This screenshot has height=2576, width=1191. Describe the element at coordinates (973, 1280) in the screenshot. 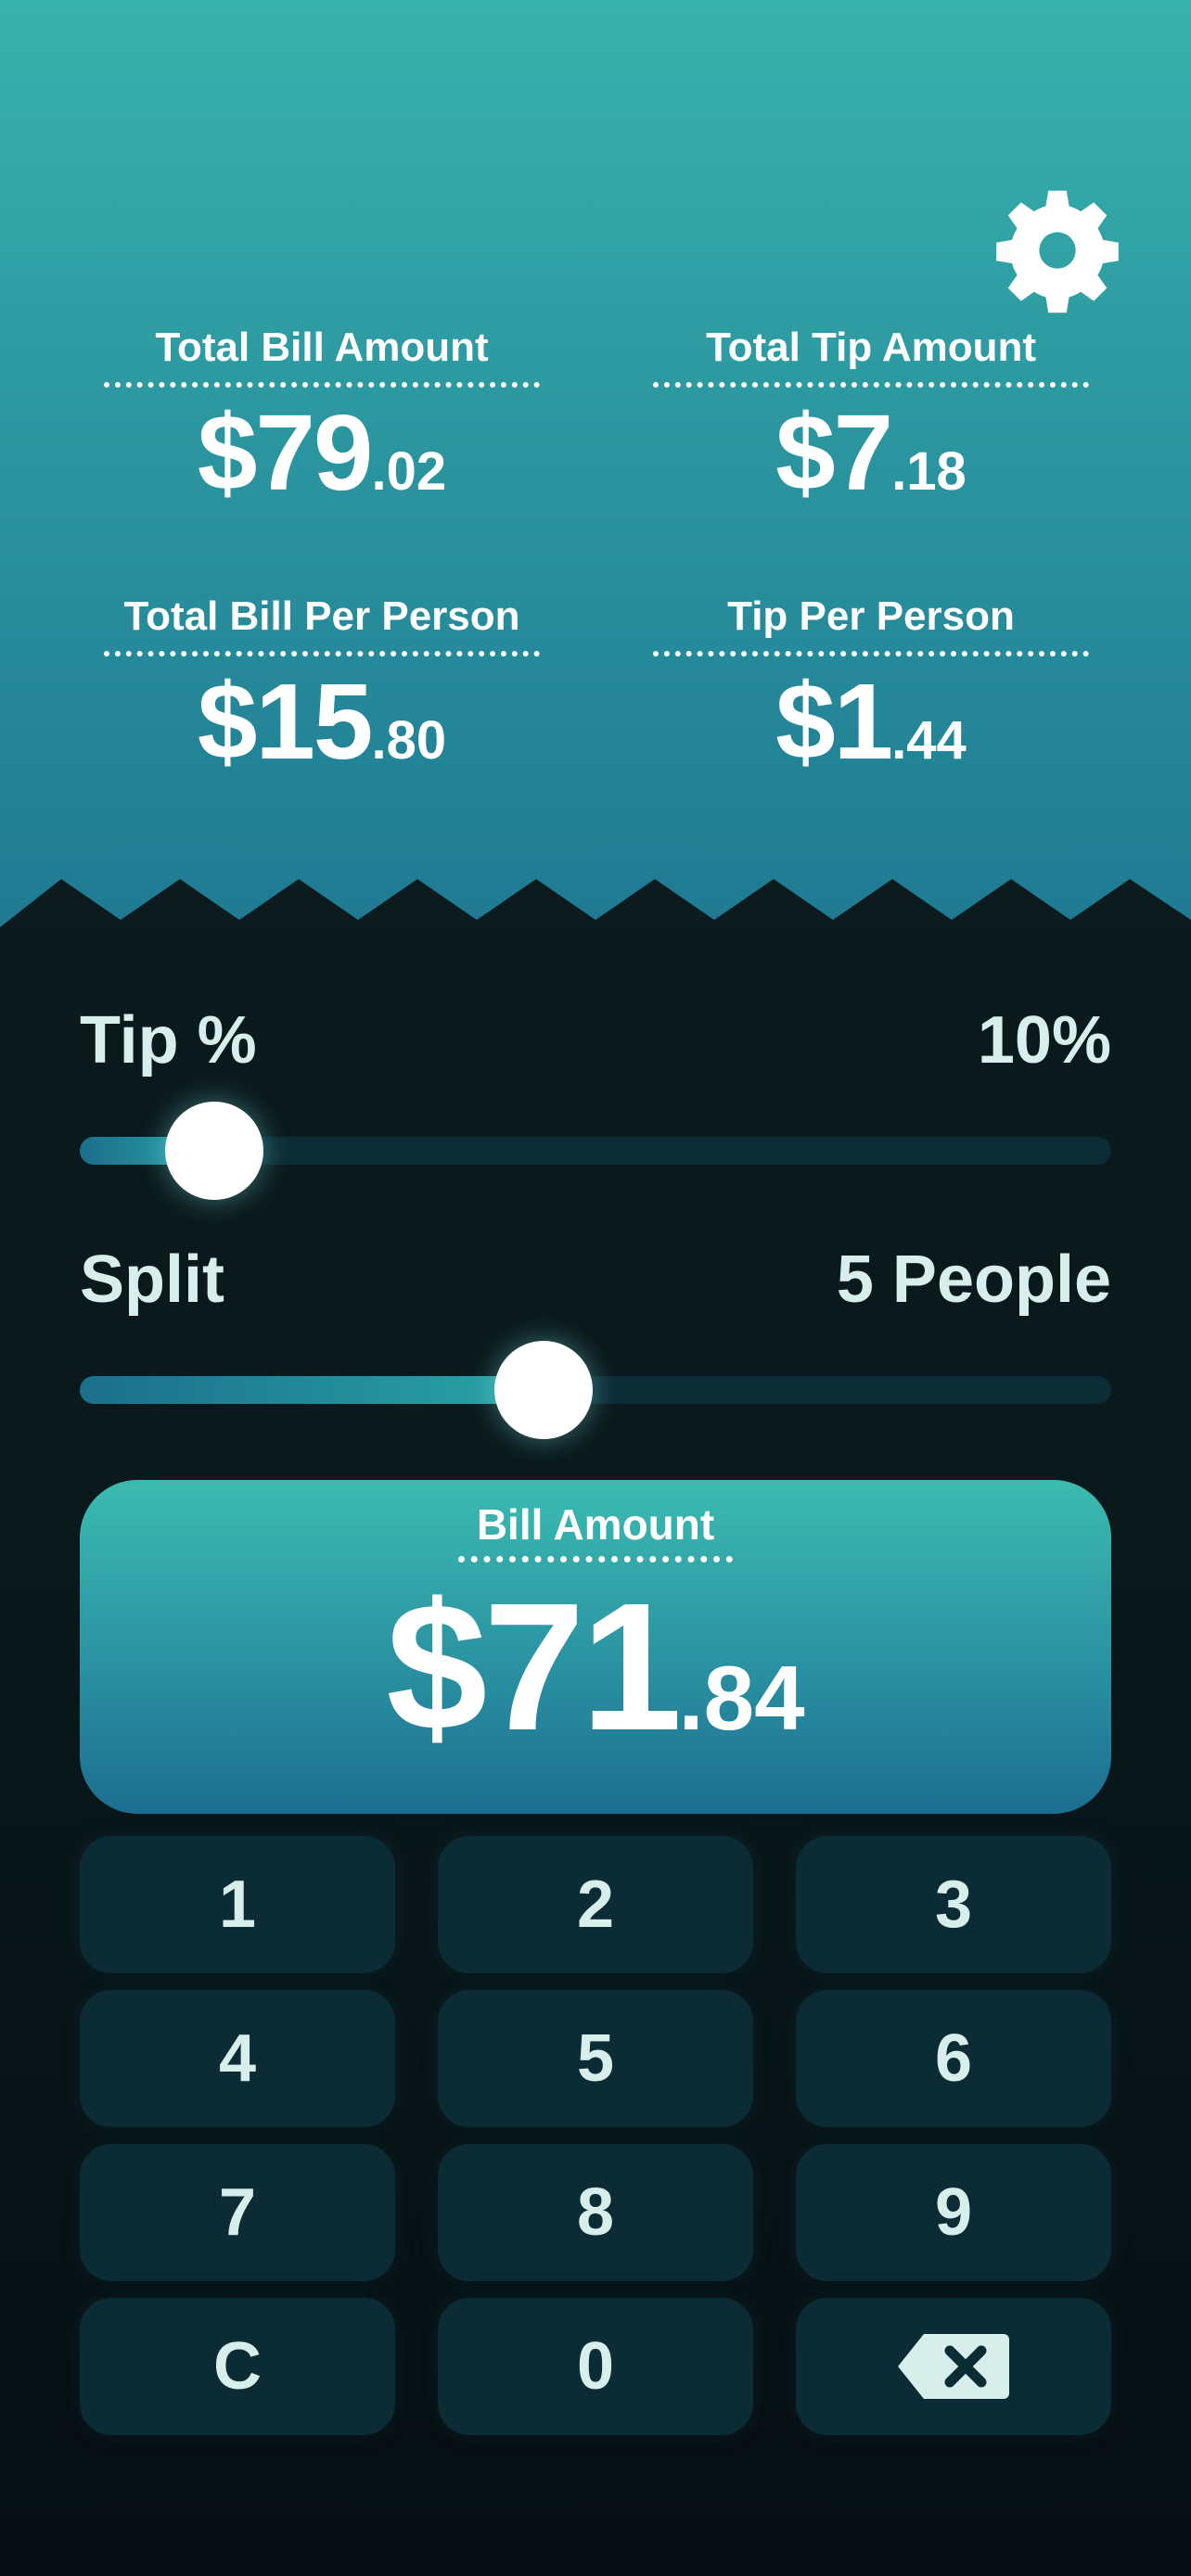

I see `split-value: 5 People` at that location.